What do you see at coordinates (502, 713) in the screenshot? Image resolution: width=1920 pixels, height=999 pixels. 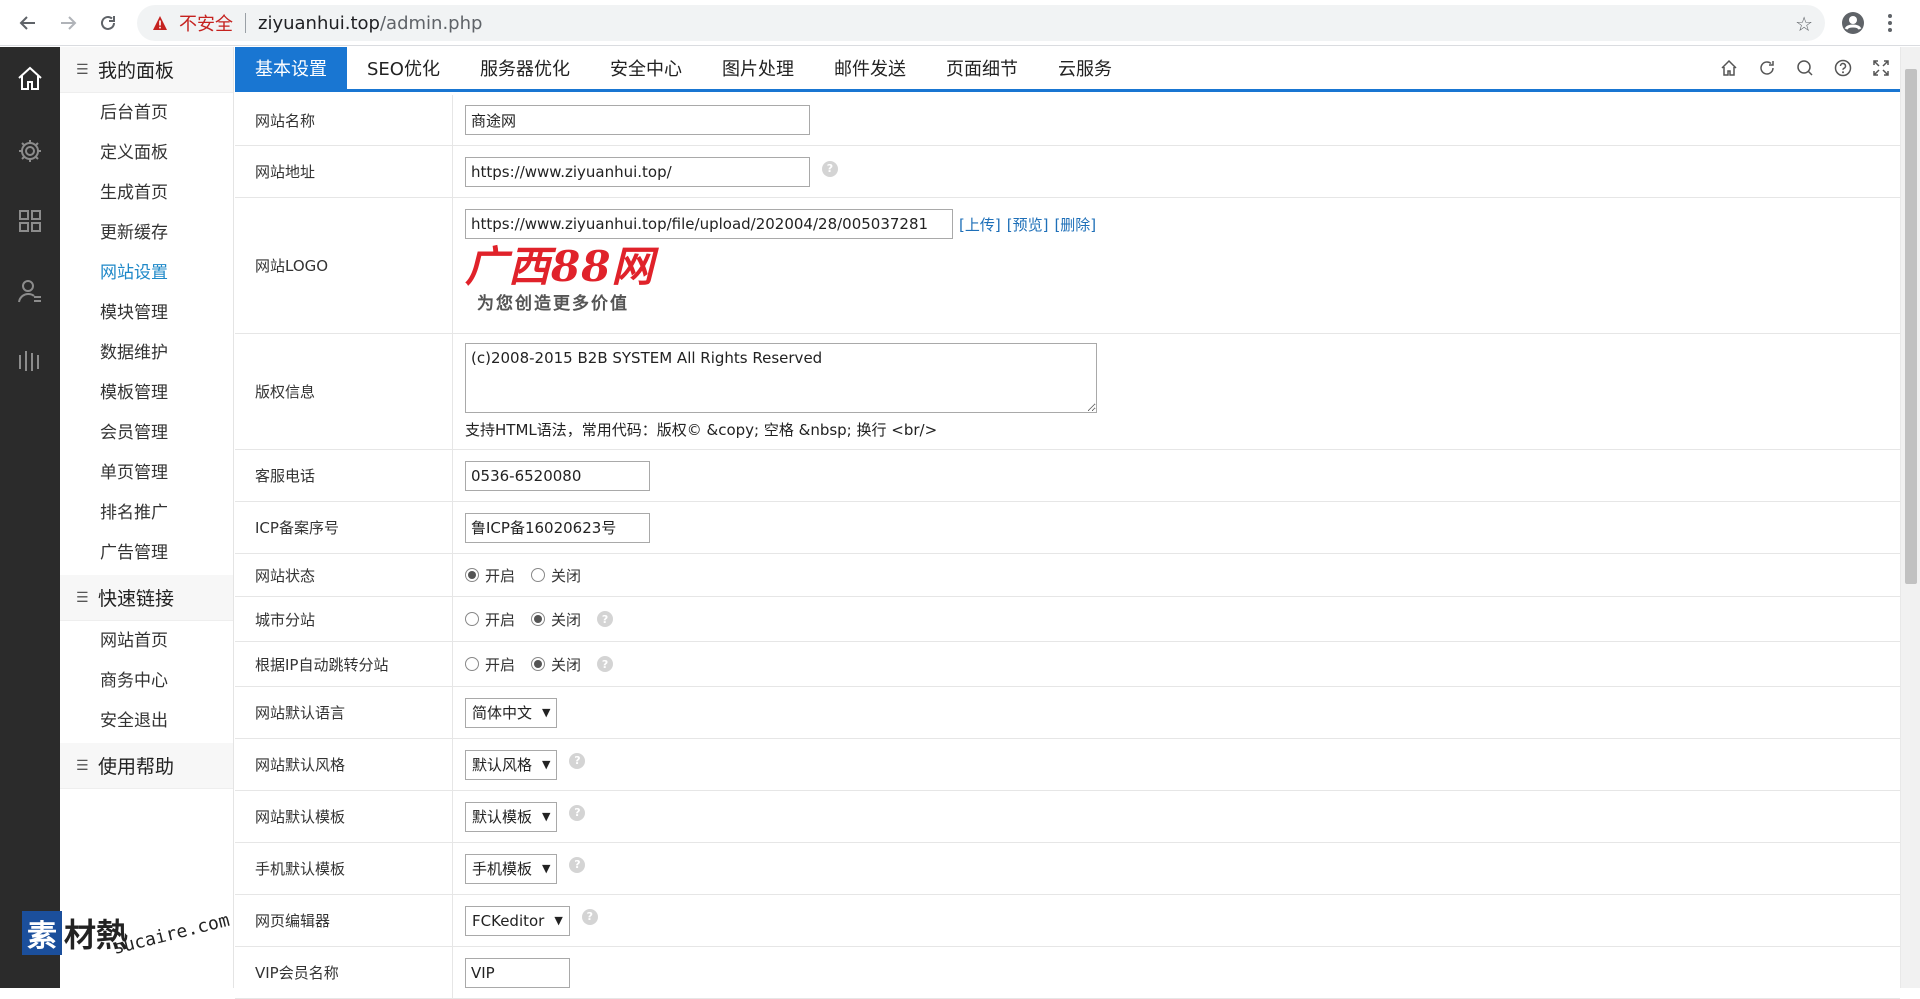 I see `select-value: 简体中文` at bounding box center [502, 713].